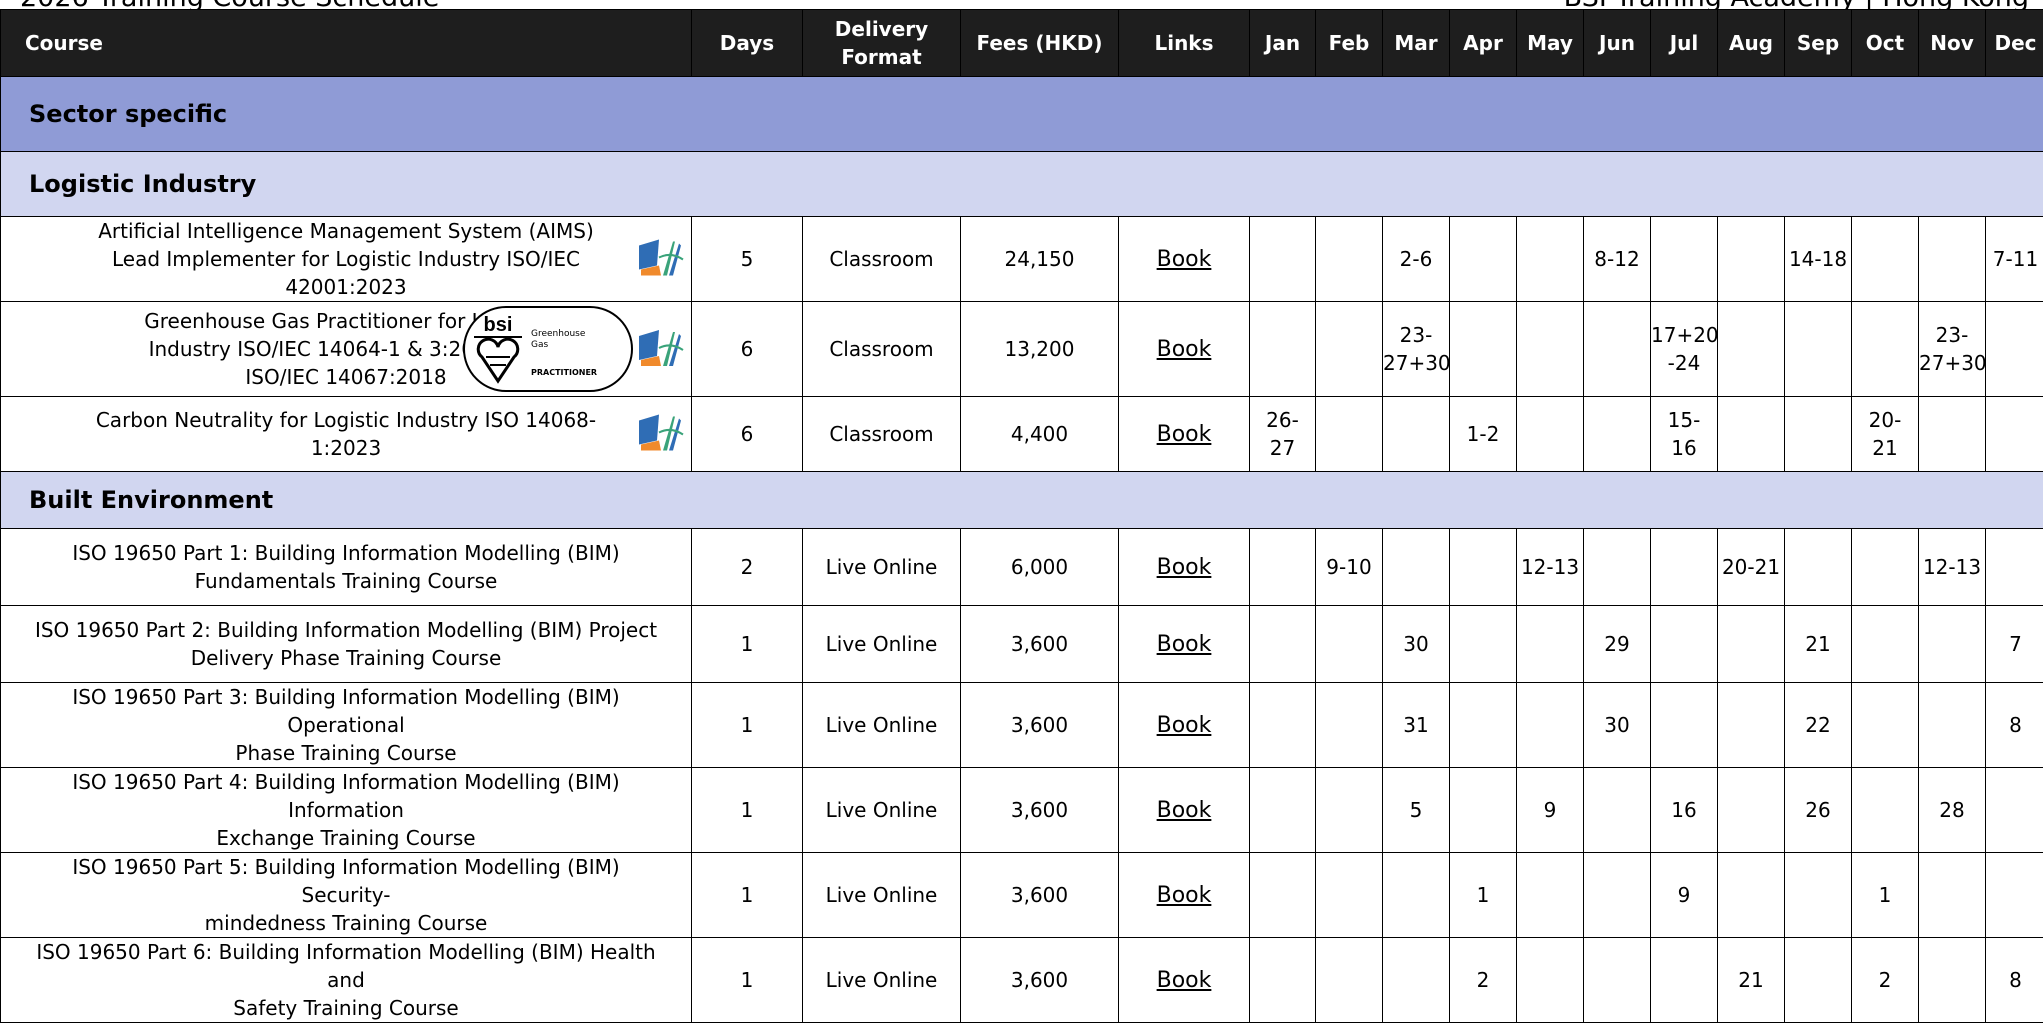 The height and width of the screenshot is (1023, 2043). What do you see at coordinates (1550, 567) in the screenshot?
I see `month-date-cell: 12-13` at bounding box center [1550, 567].